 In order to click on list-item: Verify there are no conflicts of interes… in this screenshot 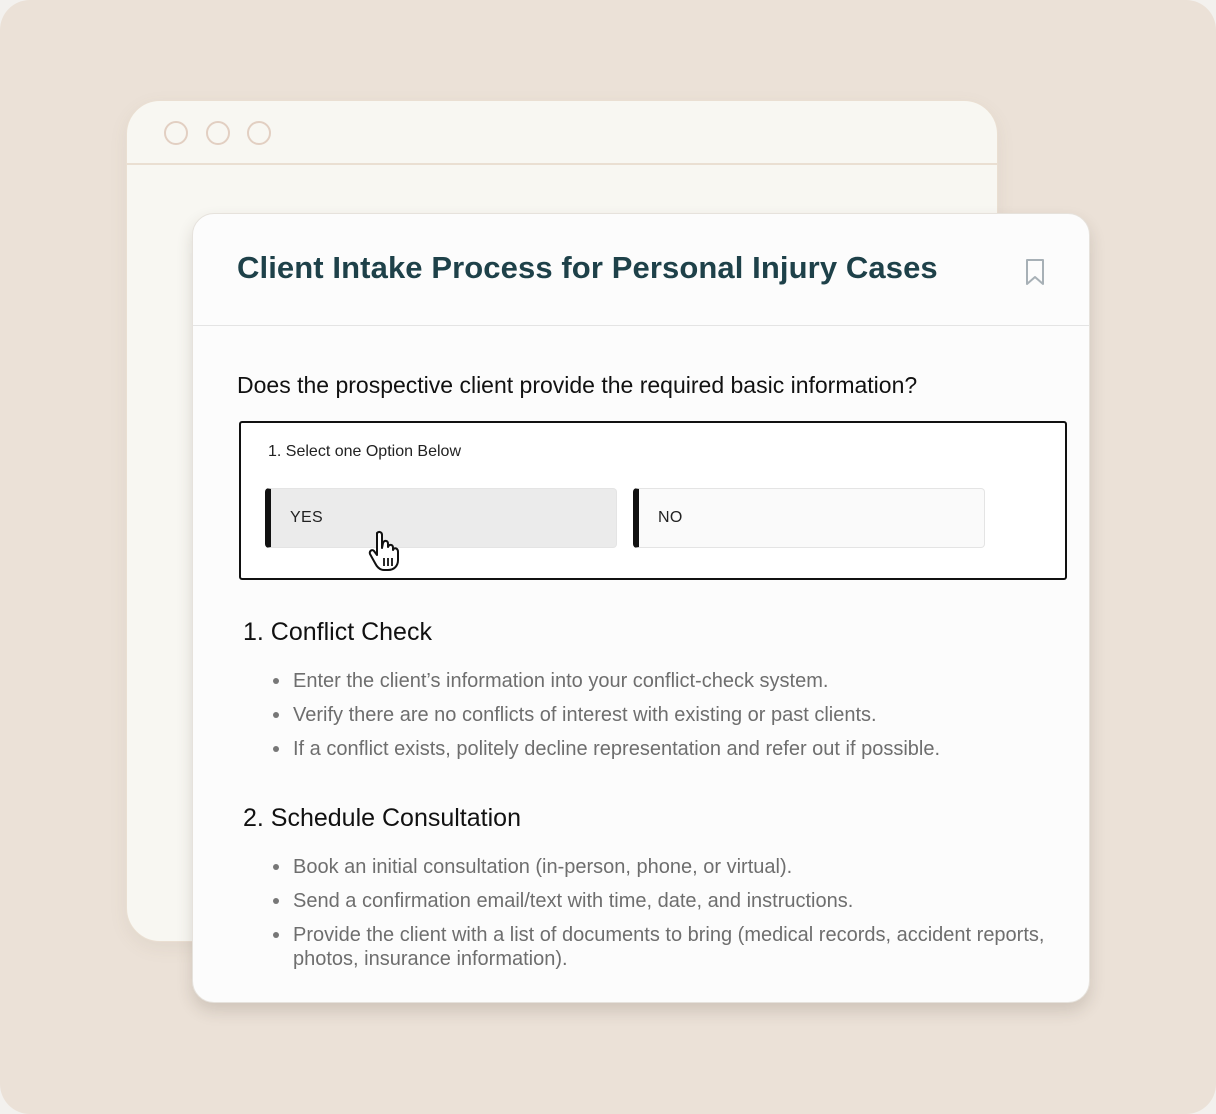, I will do `click(662, 715)`.